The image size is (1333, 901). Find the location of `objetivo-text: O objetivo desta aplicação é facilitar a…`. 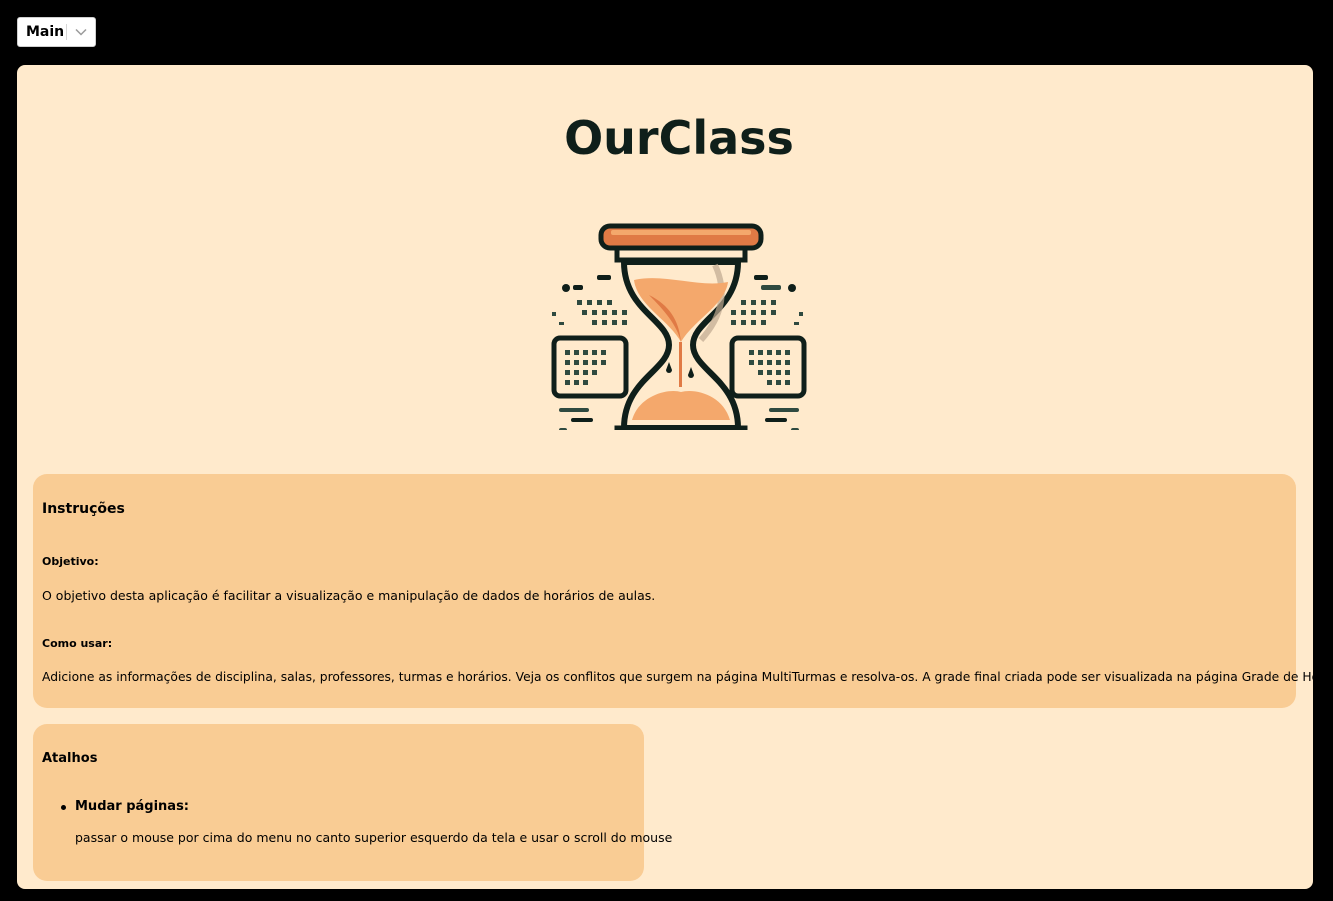

objetivo-text: O objetivo desta aplicação é facilitar a… is located at coordinates (349, 595).